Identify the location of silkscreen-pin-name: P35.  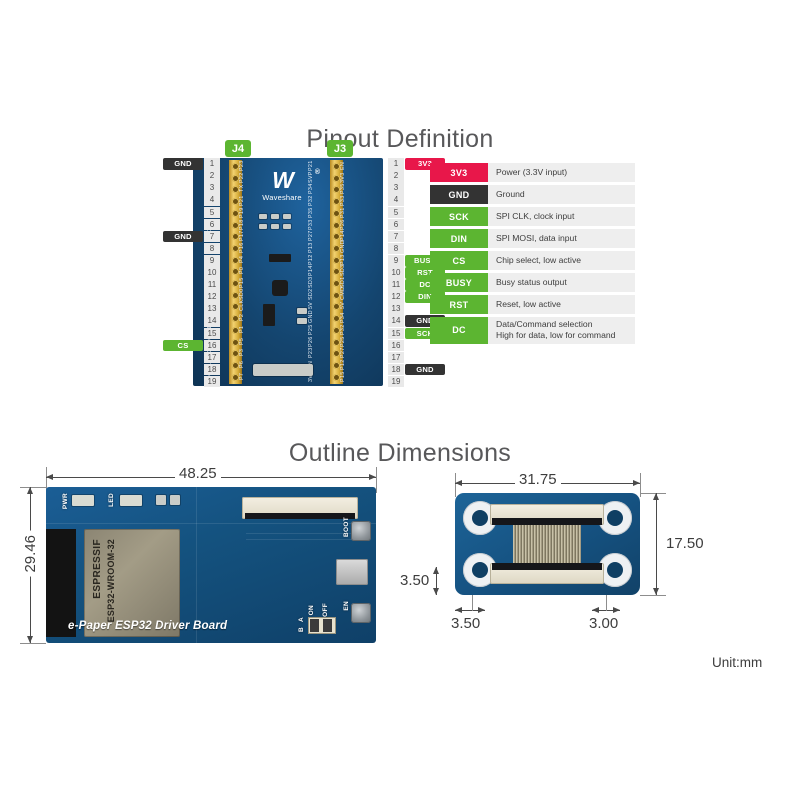
(343, 189).